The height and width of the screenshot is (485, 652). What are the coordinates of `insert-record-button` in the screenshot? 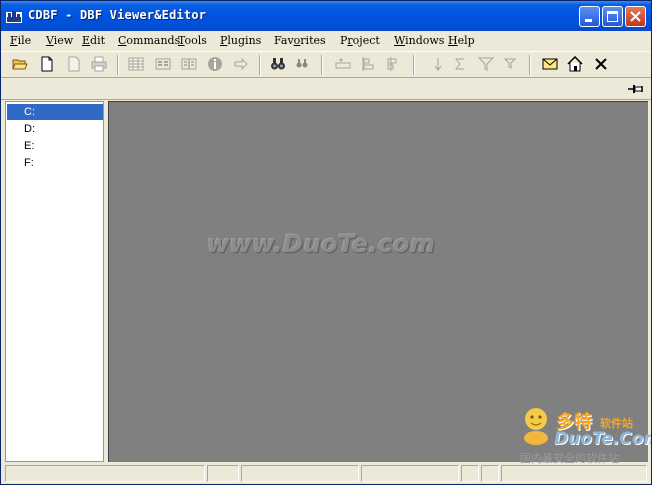 It's located at (343, 64).